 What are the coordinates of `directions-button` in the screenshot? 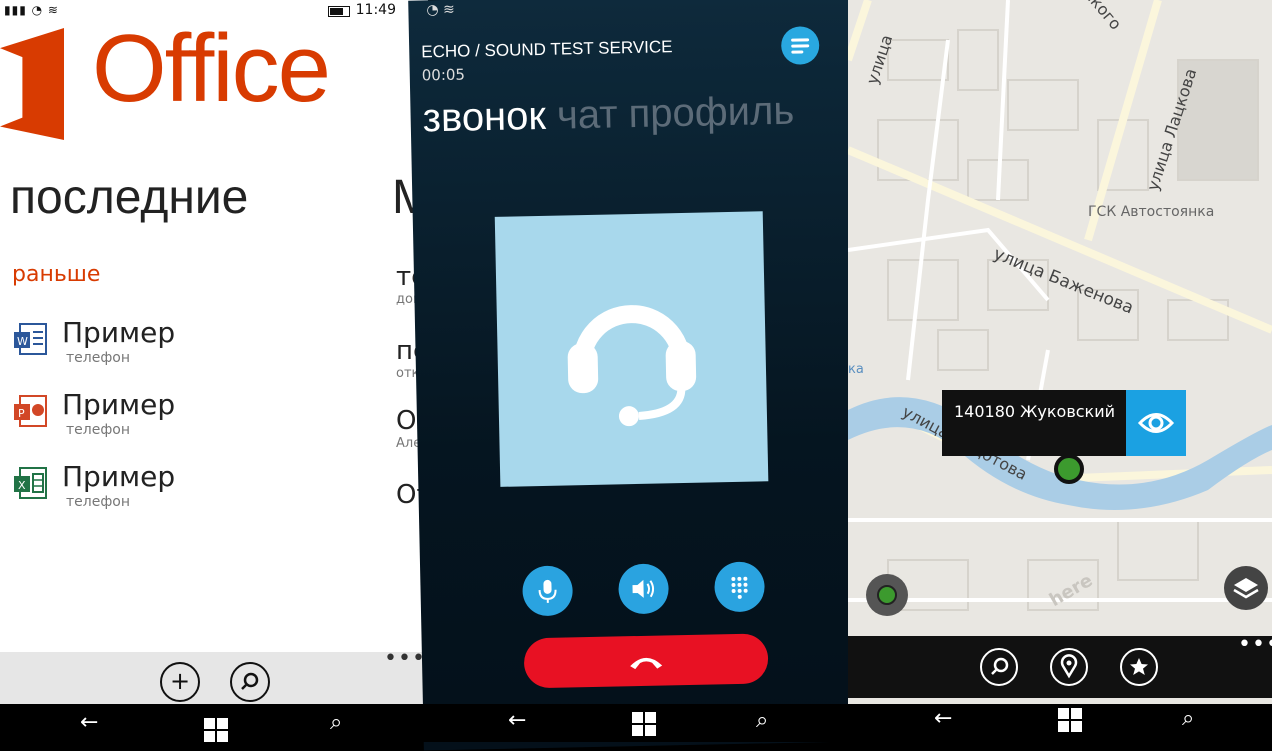 It's located at (1069, 667).